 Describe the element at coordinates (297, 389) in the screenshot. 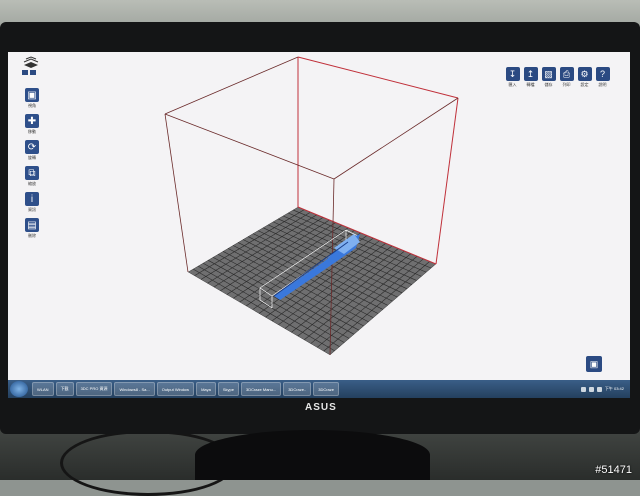

I see `task-9: 3DCraze..` at that location.